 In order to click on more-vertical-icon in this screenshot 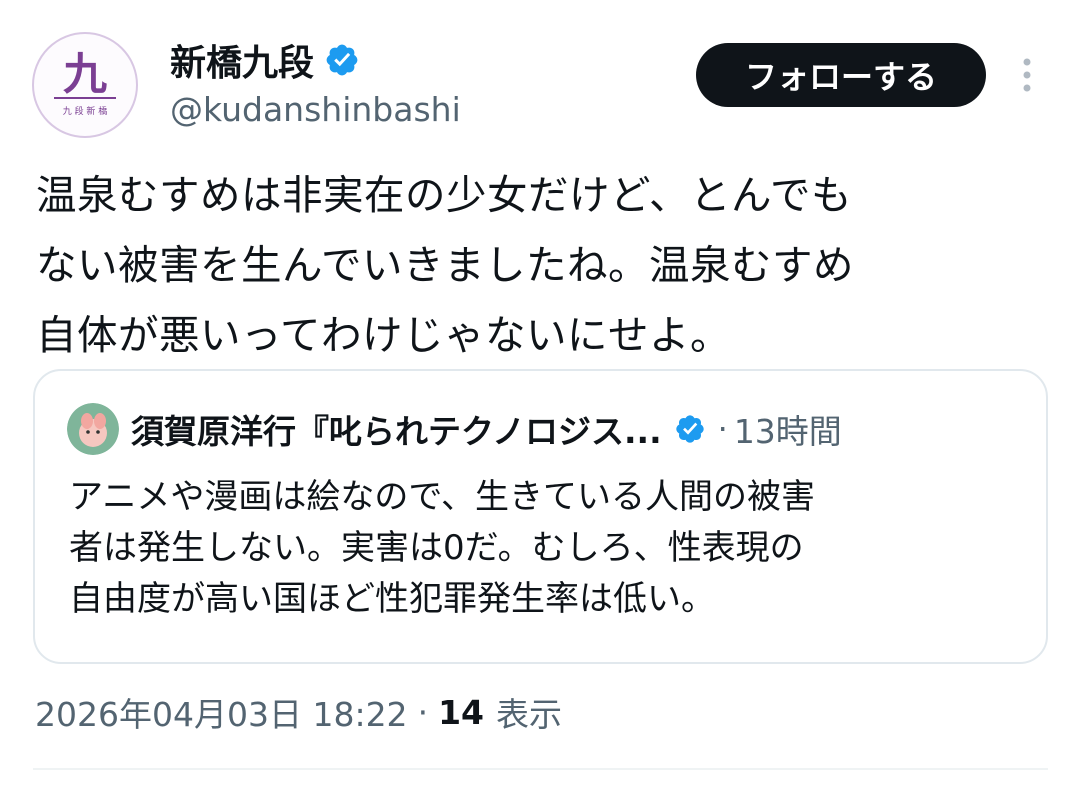, I will do `click(1027, 75)`.